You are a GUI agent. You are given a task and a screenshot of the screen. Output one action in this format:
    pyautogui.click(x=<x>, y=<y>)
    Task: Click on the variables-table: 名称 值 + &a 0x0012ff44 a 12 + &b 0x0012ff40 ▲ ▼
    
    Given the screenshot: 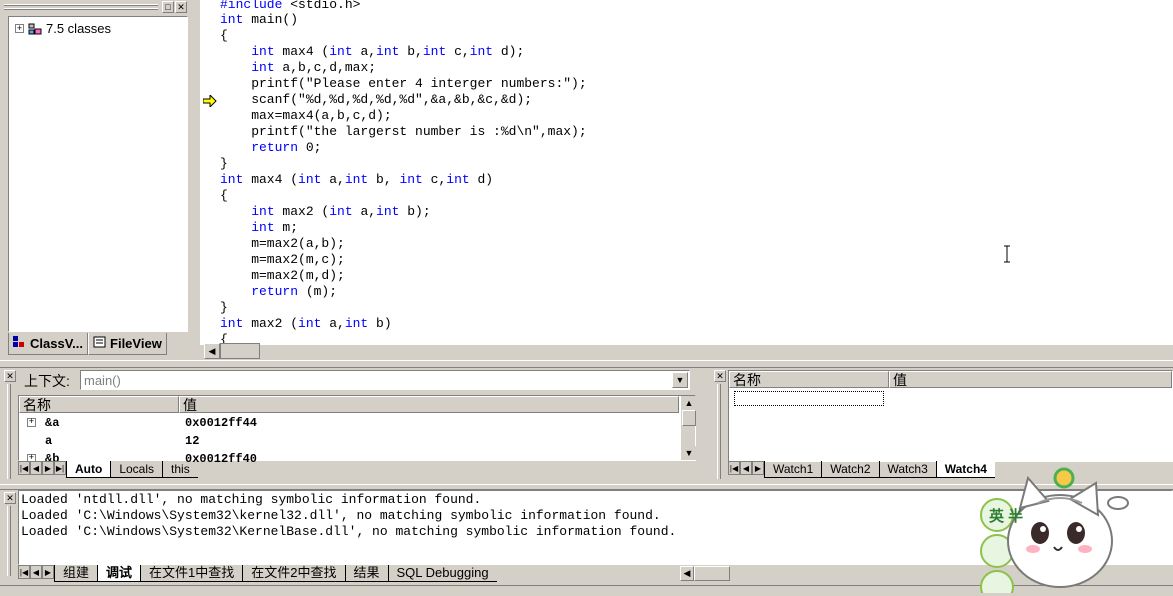 What is the action you would take?
    pyautogui.click(x=357, y=430)
    